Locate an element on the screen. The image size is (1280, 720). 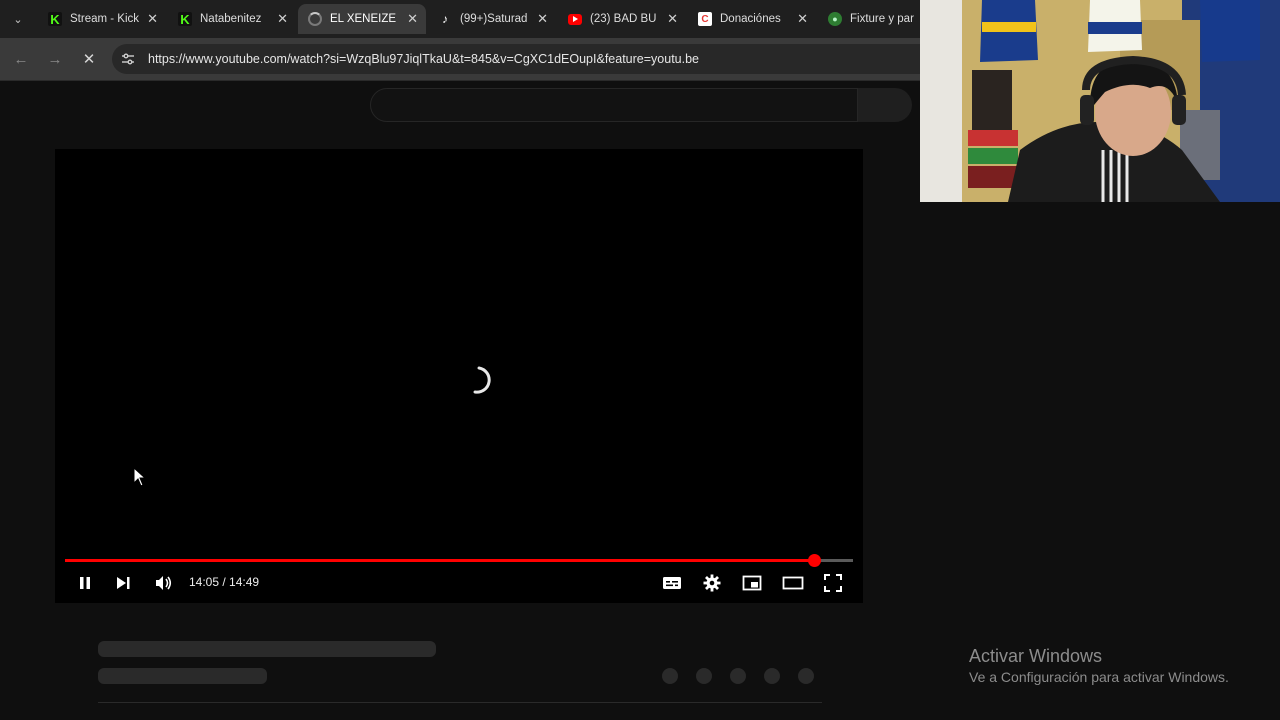
volume-icon is located at coordinates (164, 583).